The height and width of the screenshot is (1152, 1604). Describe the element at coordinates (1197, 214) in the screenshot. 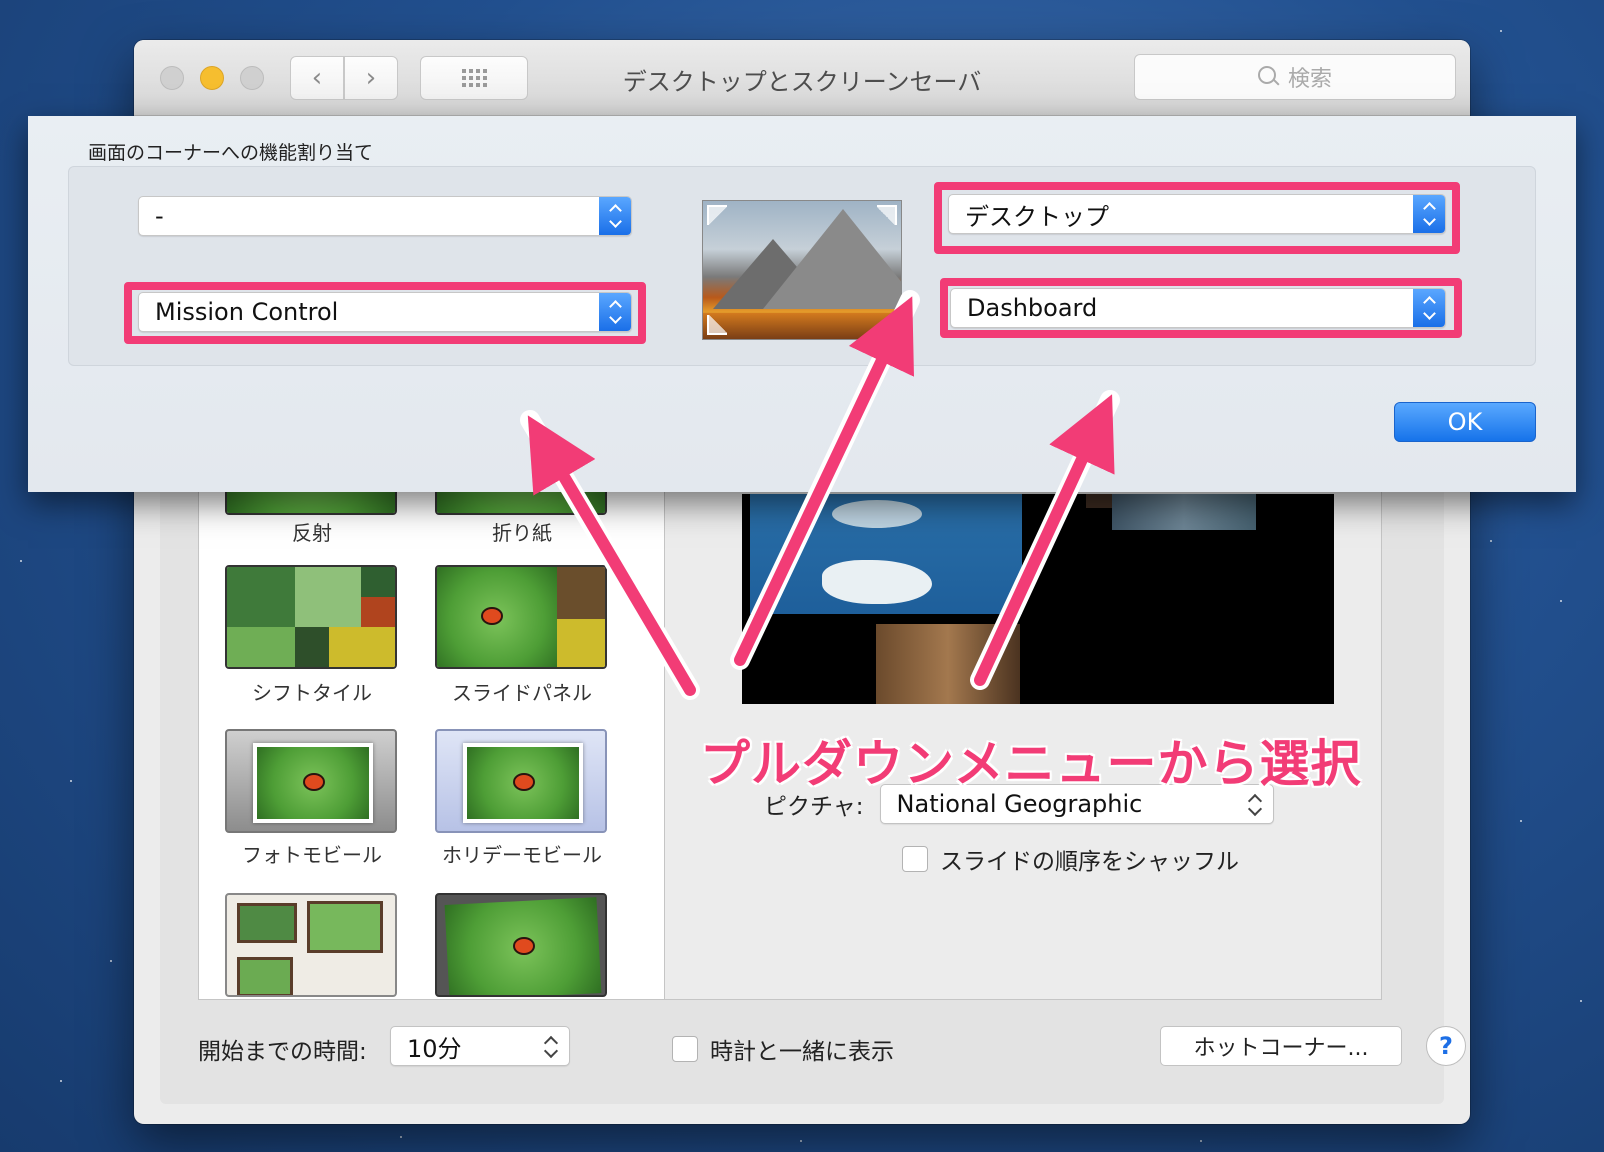

I see `top-right-corner-popup: デスクトップ` at that location.